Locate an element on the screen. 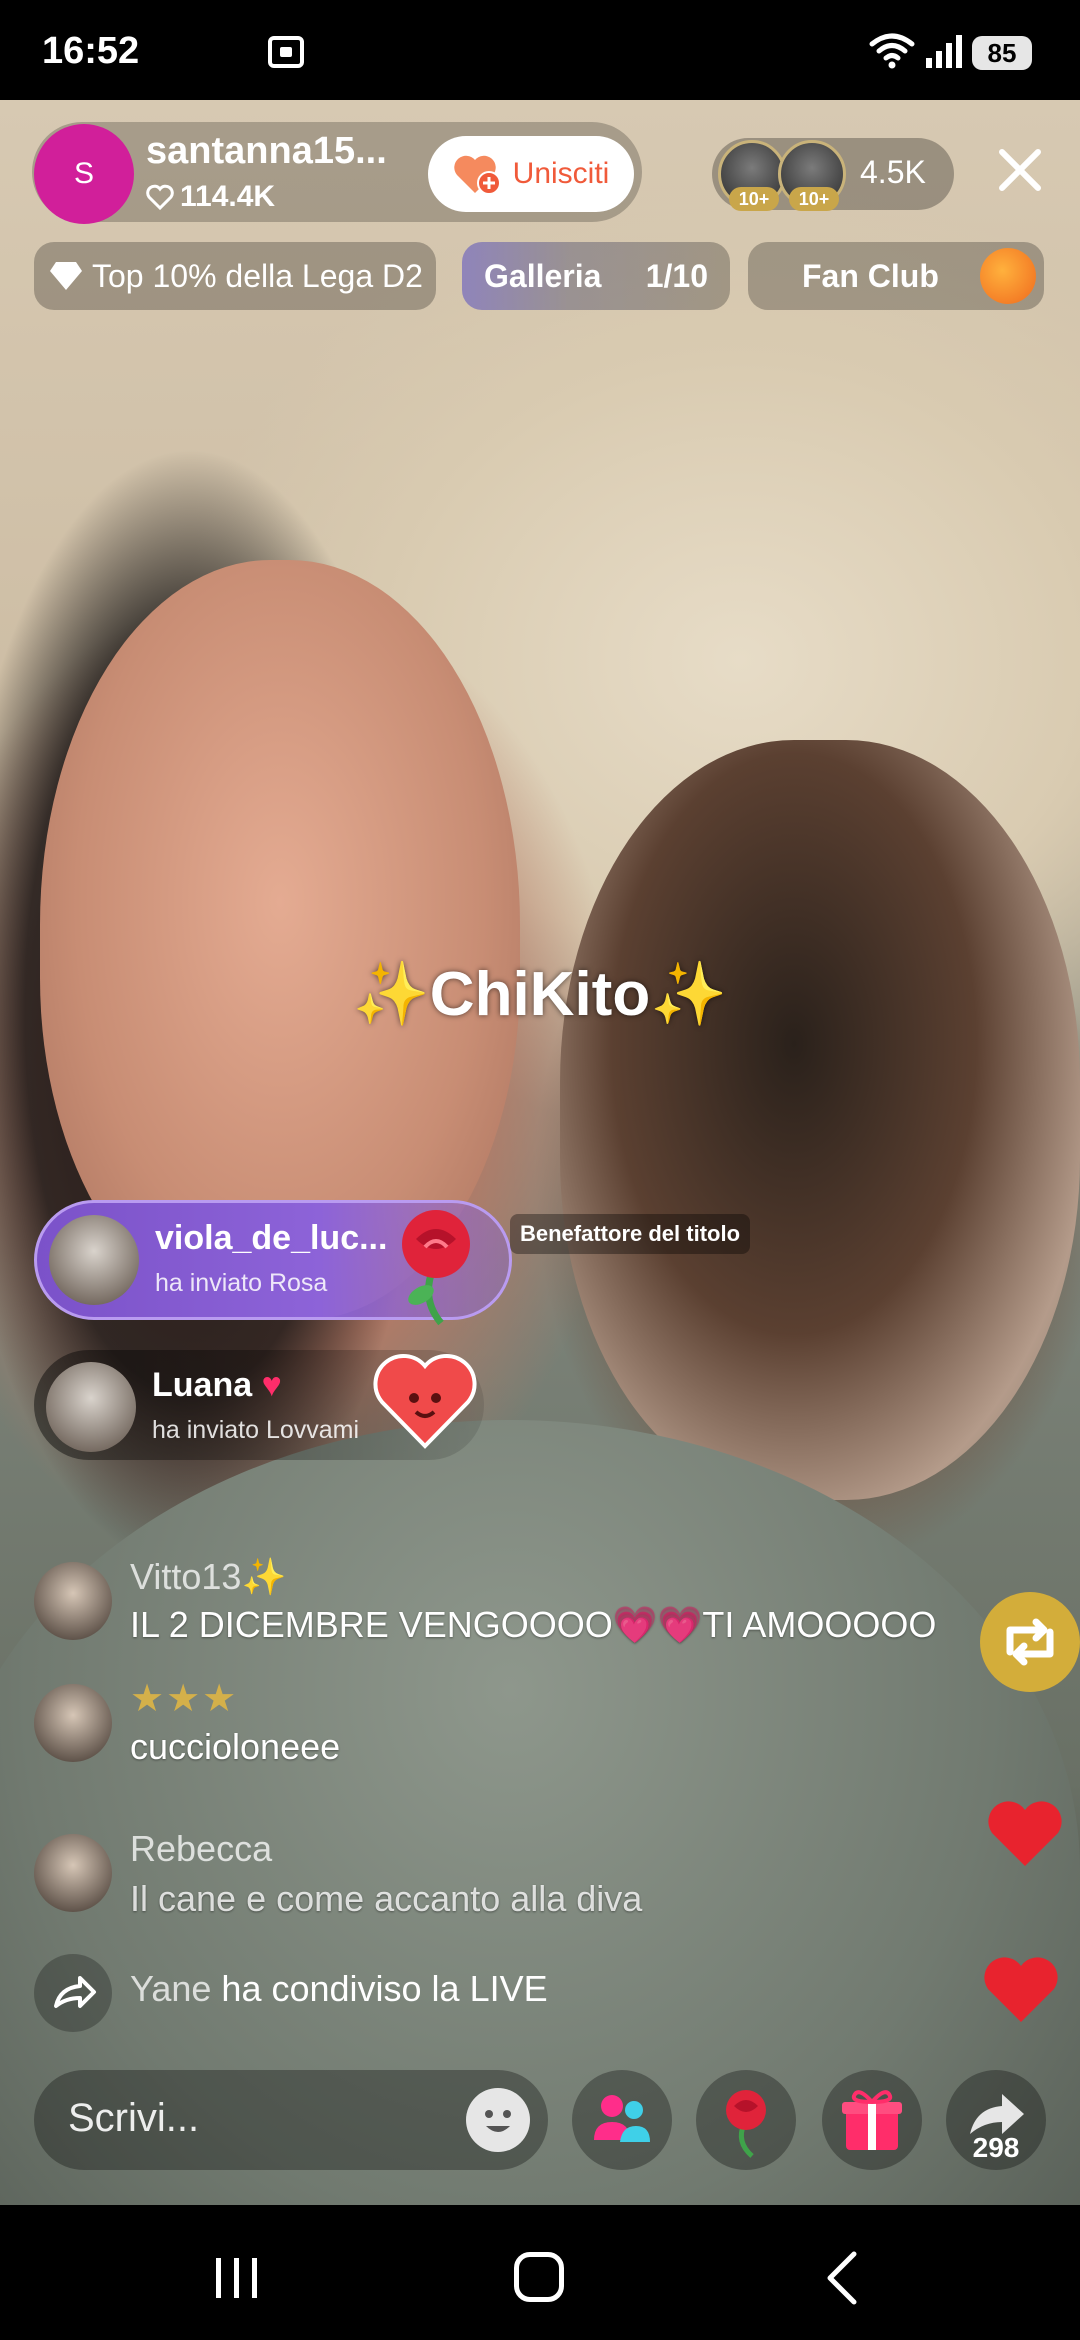 The height and width of the screenshot is (2340, 1080). status-time: 16:52 is located at coordinates (91, 51).